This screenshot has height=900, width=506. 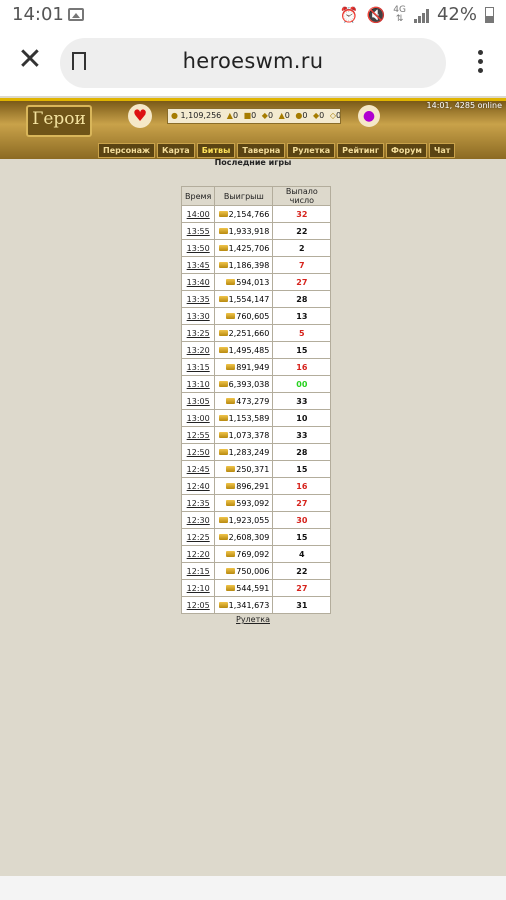 I want to click on win-amount: 1,425,706, so click(x=249, y=248).